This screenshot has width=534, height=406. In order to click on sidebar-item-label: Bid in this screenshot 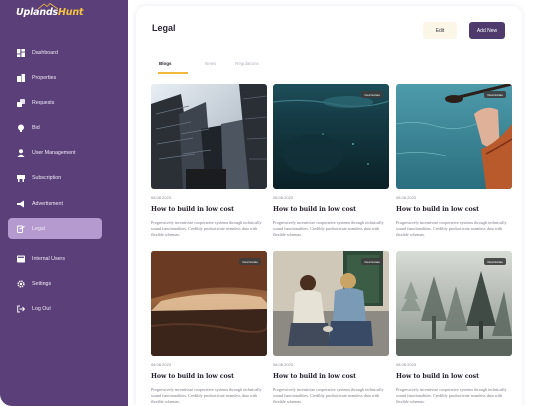, I will do `click(36, 128)`.